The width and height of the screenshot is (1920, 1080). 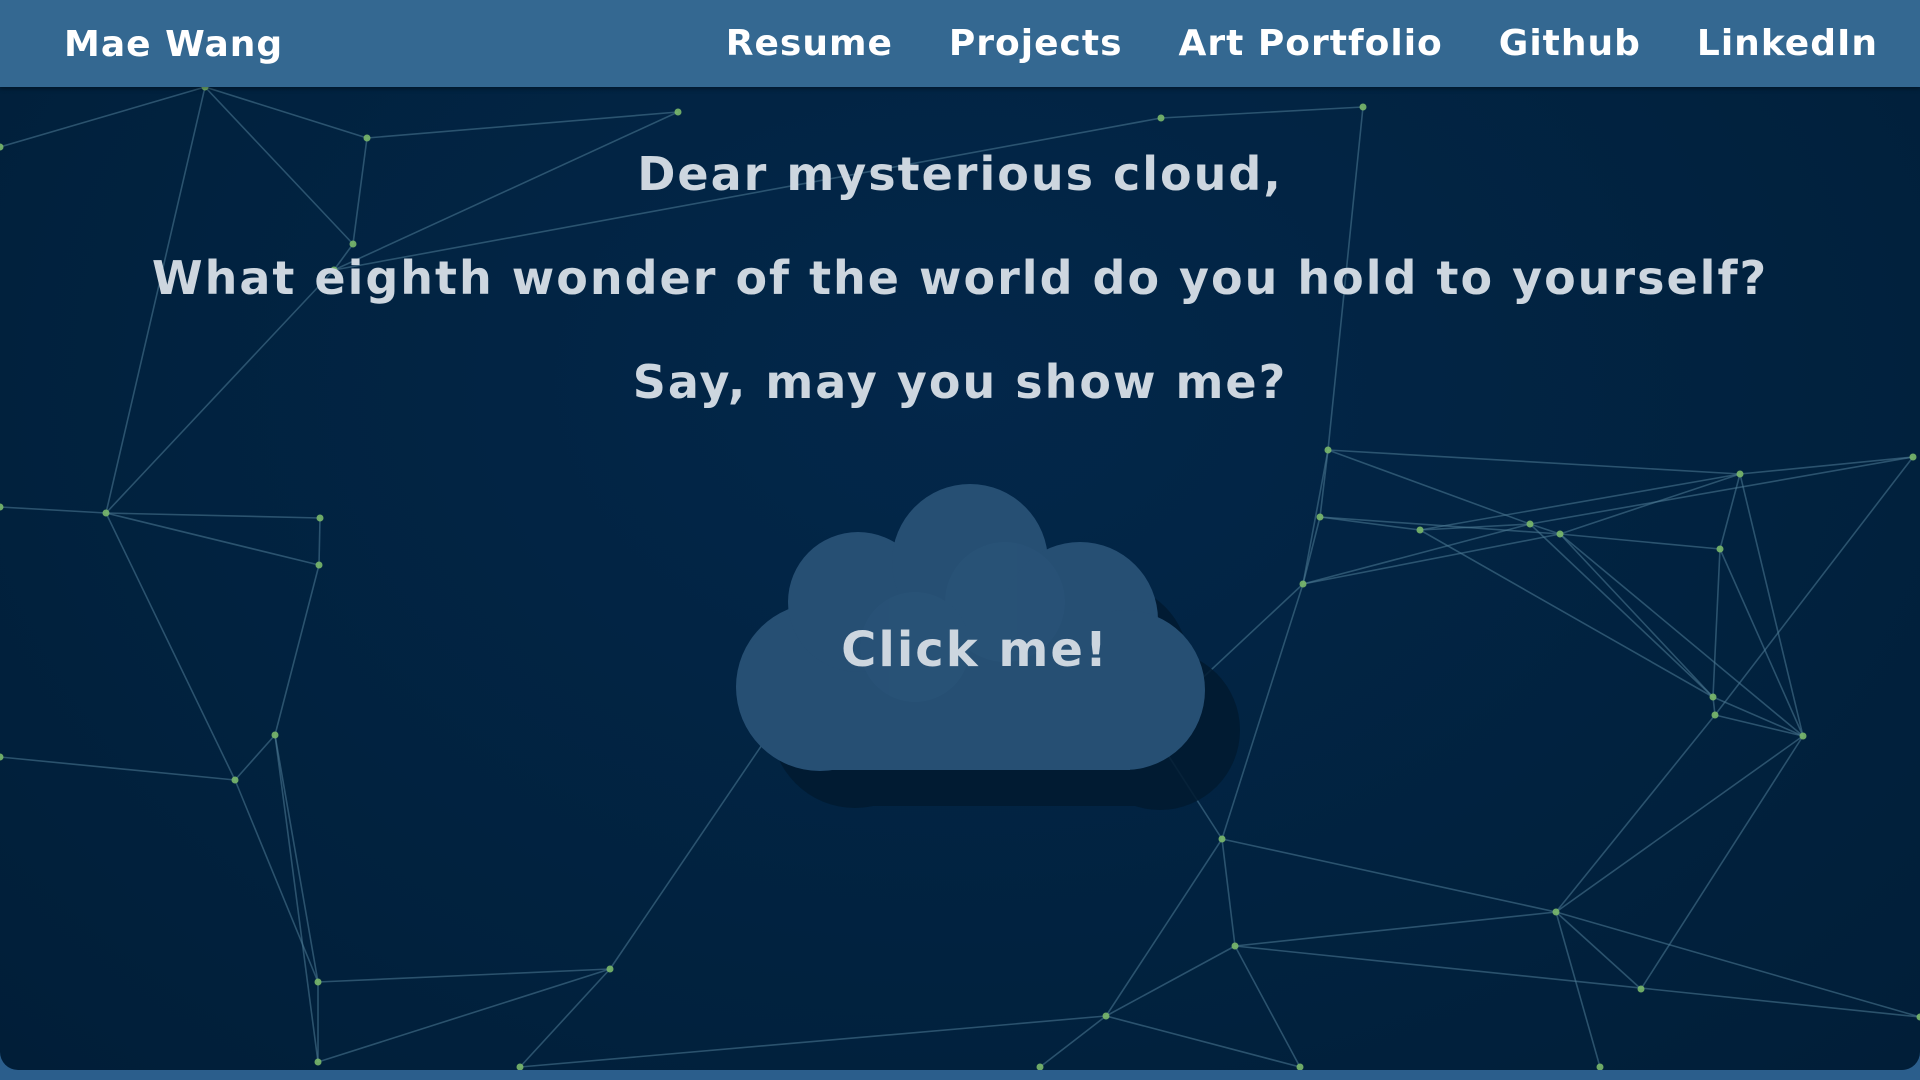 I want to click on cloud-icon, so click(x=988, y=647).